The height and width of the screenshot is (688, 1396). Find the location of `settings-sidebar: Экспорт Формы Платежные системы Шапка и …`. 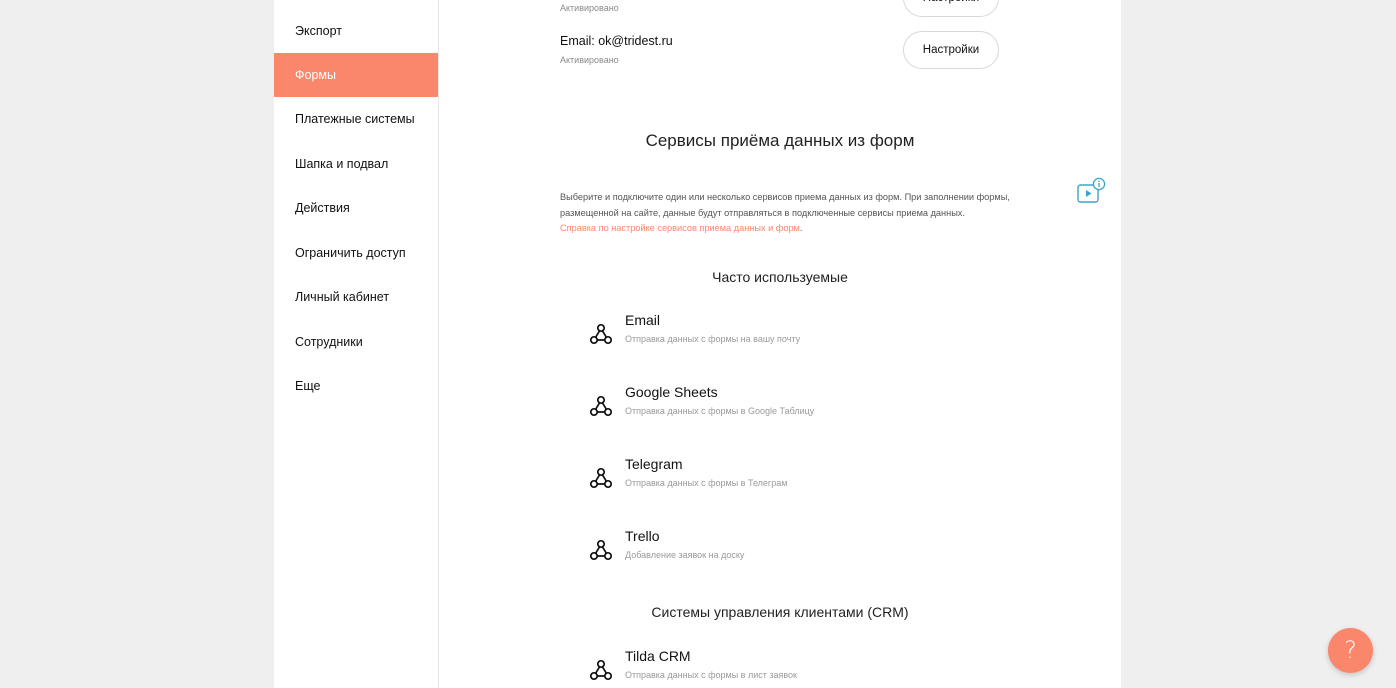

settings-sidebar: Экспорт Формы Платежные системы Шапка и … is located at coordinates (356, 344).